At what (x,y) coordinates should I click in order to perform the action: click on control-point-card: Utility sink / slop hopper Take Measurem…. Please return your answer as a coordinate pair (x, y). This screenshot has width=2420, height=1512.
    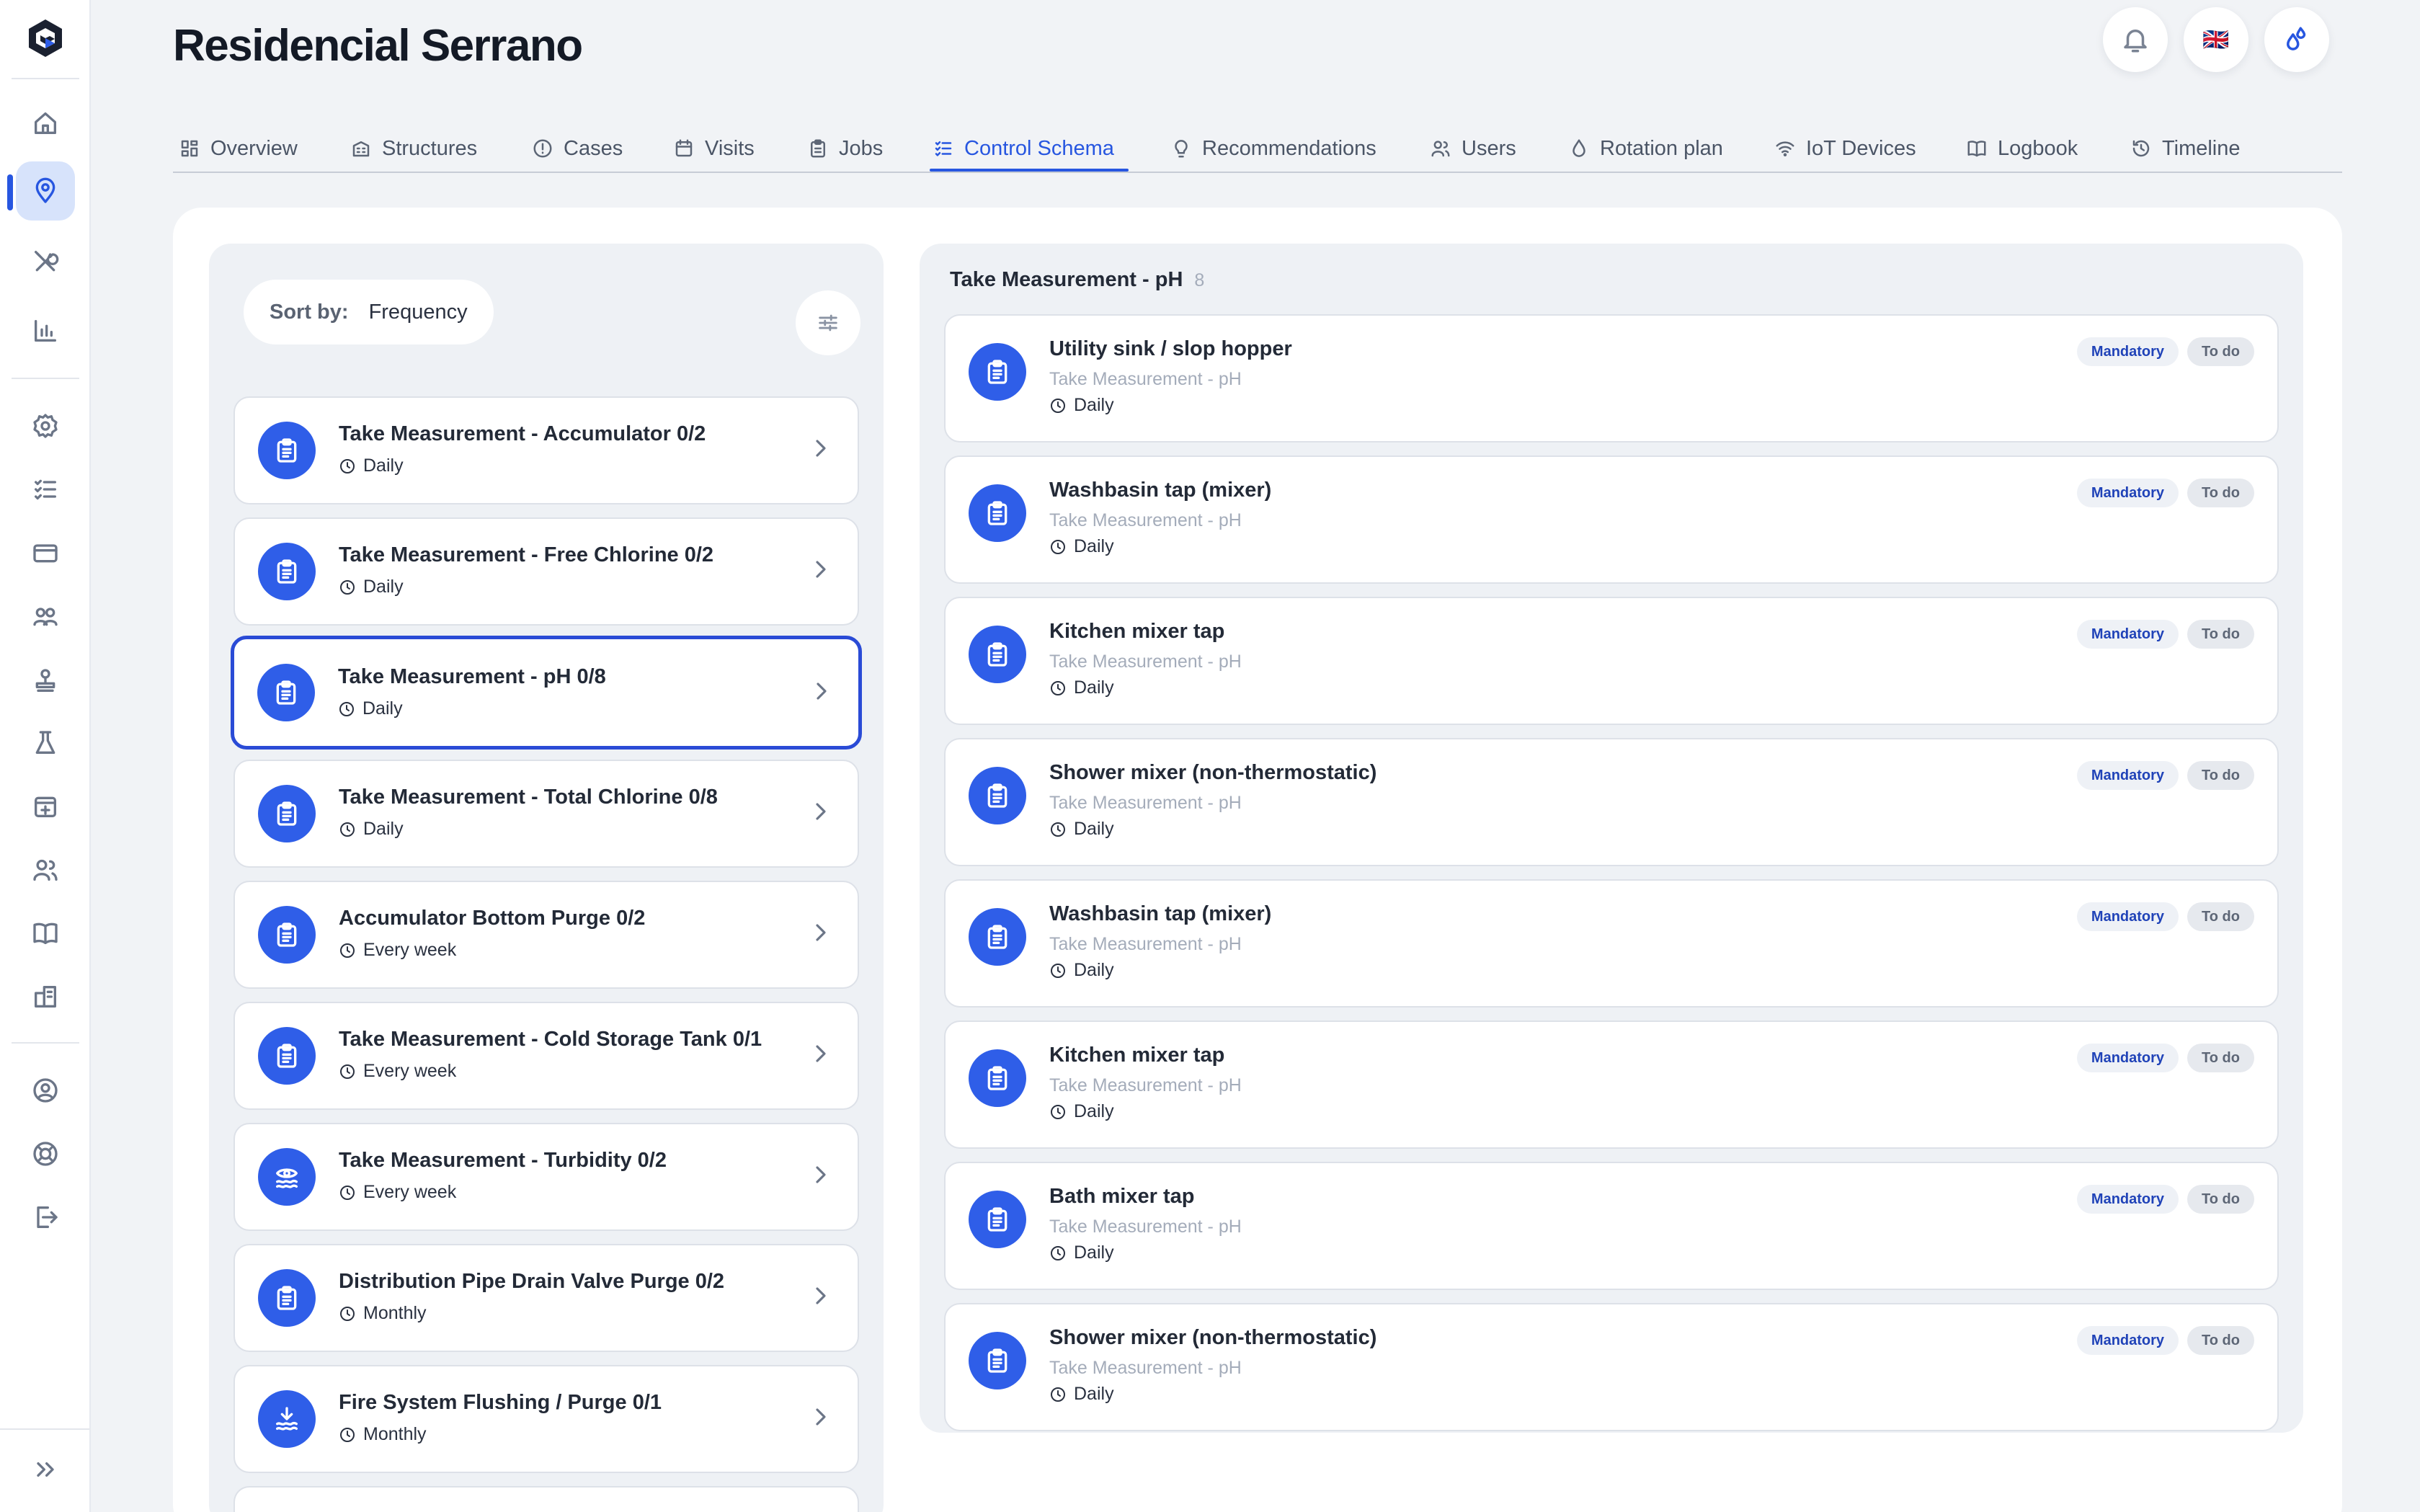
    Looking at the image, I should click on (1611, 379).